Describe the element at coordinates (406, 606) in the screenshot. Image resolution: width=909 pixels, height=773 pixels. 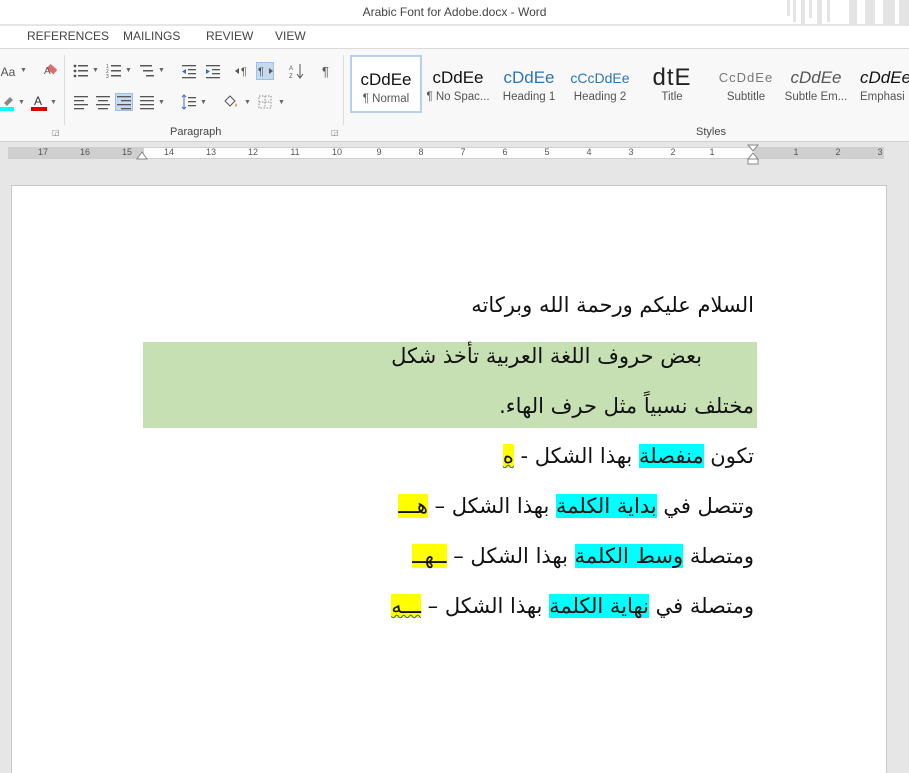
I see `highlighted-letter-form: ـــه` at that location.